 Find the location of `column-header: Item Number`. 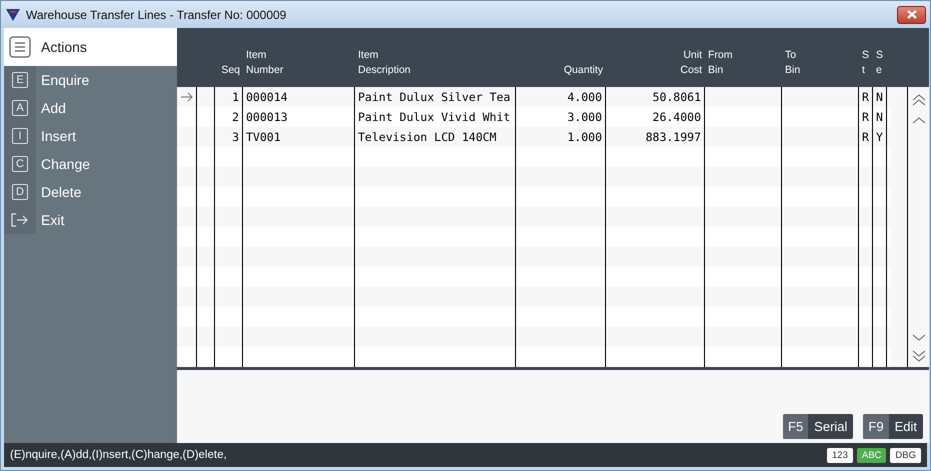

column-header: Item Number is located at coordinates (264, 63).